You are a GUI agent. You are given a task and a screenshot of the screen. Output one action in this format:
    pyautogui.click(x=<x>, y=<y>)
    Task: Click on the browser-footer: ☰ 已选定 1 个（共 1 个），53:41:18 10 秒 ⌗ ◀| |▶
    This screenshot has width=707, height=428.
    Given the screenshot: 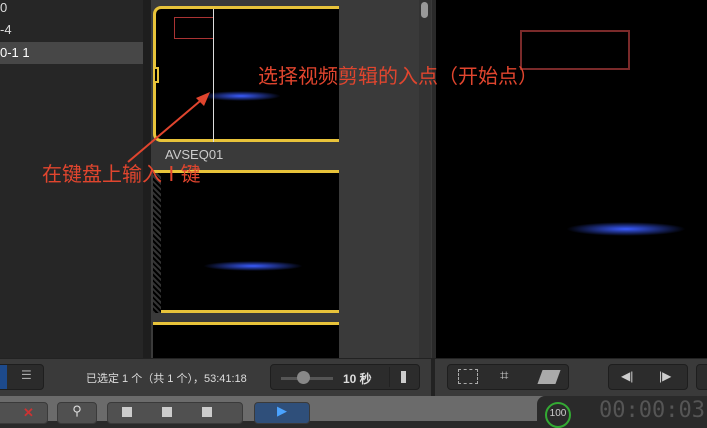 What is the action you would take?
    pyautogui.click(x=353, y=377)
    